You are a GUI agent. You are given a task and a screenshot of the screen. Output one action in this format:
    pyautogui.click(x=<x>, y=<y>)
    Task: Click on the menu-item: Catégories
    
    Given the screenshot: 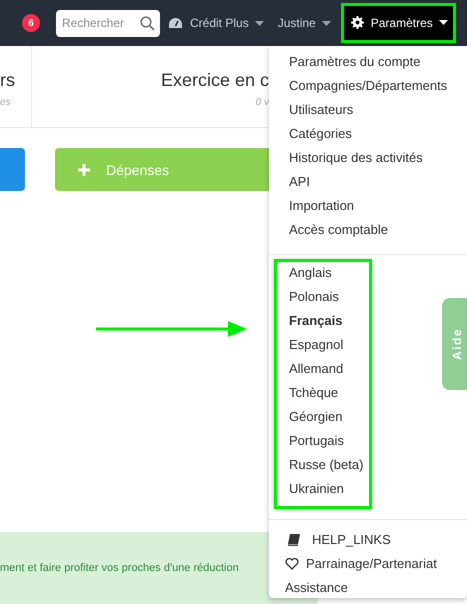 What is the action you would take?
    pyautogui.click(x=368, y=134)
    